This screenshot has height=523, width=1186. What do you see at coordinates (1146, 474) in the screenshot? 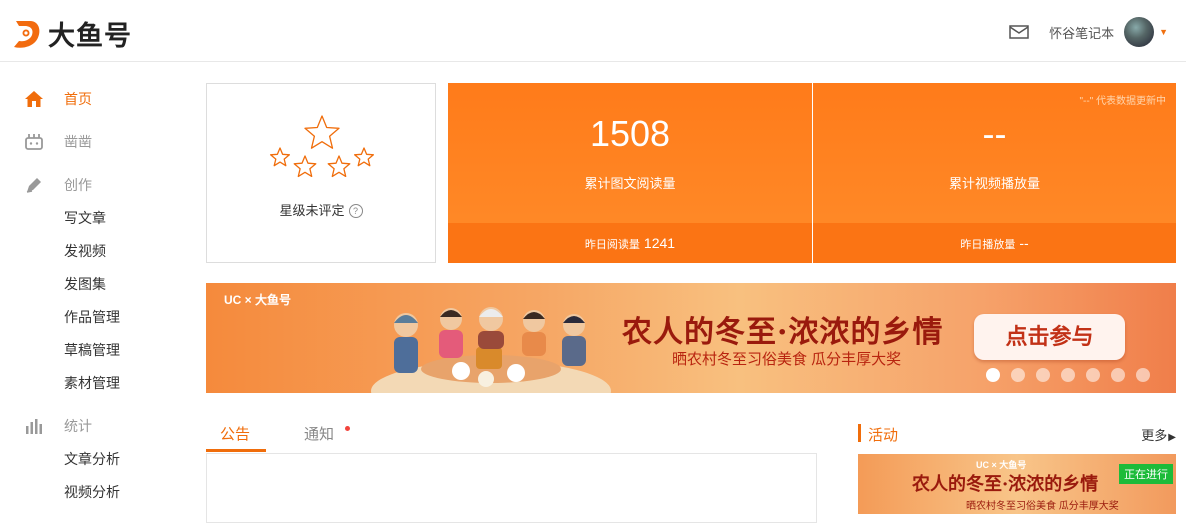
I see `status-badge: 正在进行` at bounding box center [1146, 474].